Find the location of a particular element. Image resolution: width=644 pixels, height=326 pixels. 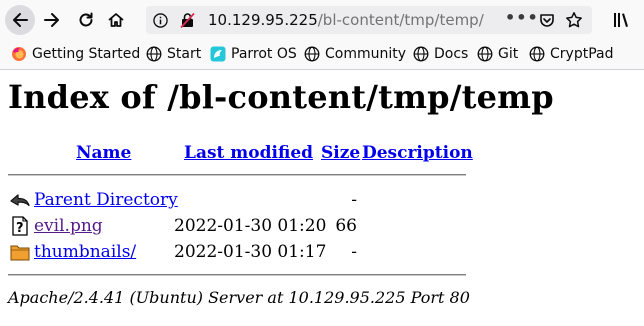

bookmark-label: Start is located at coordinates (184, 54).